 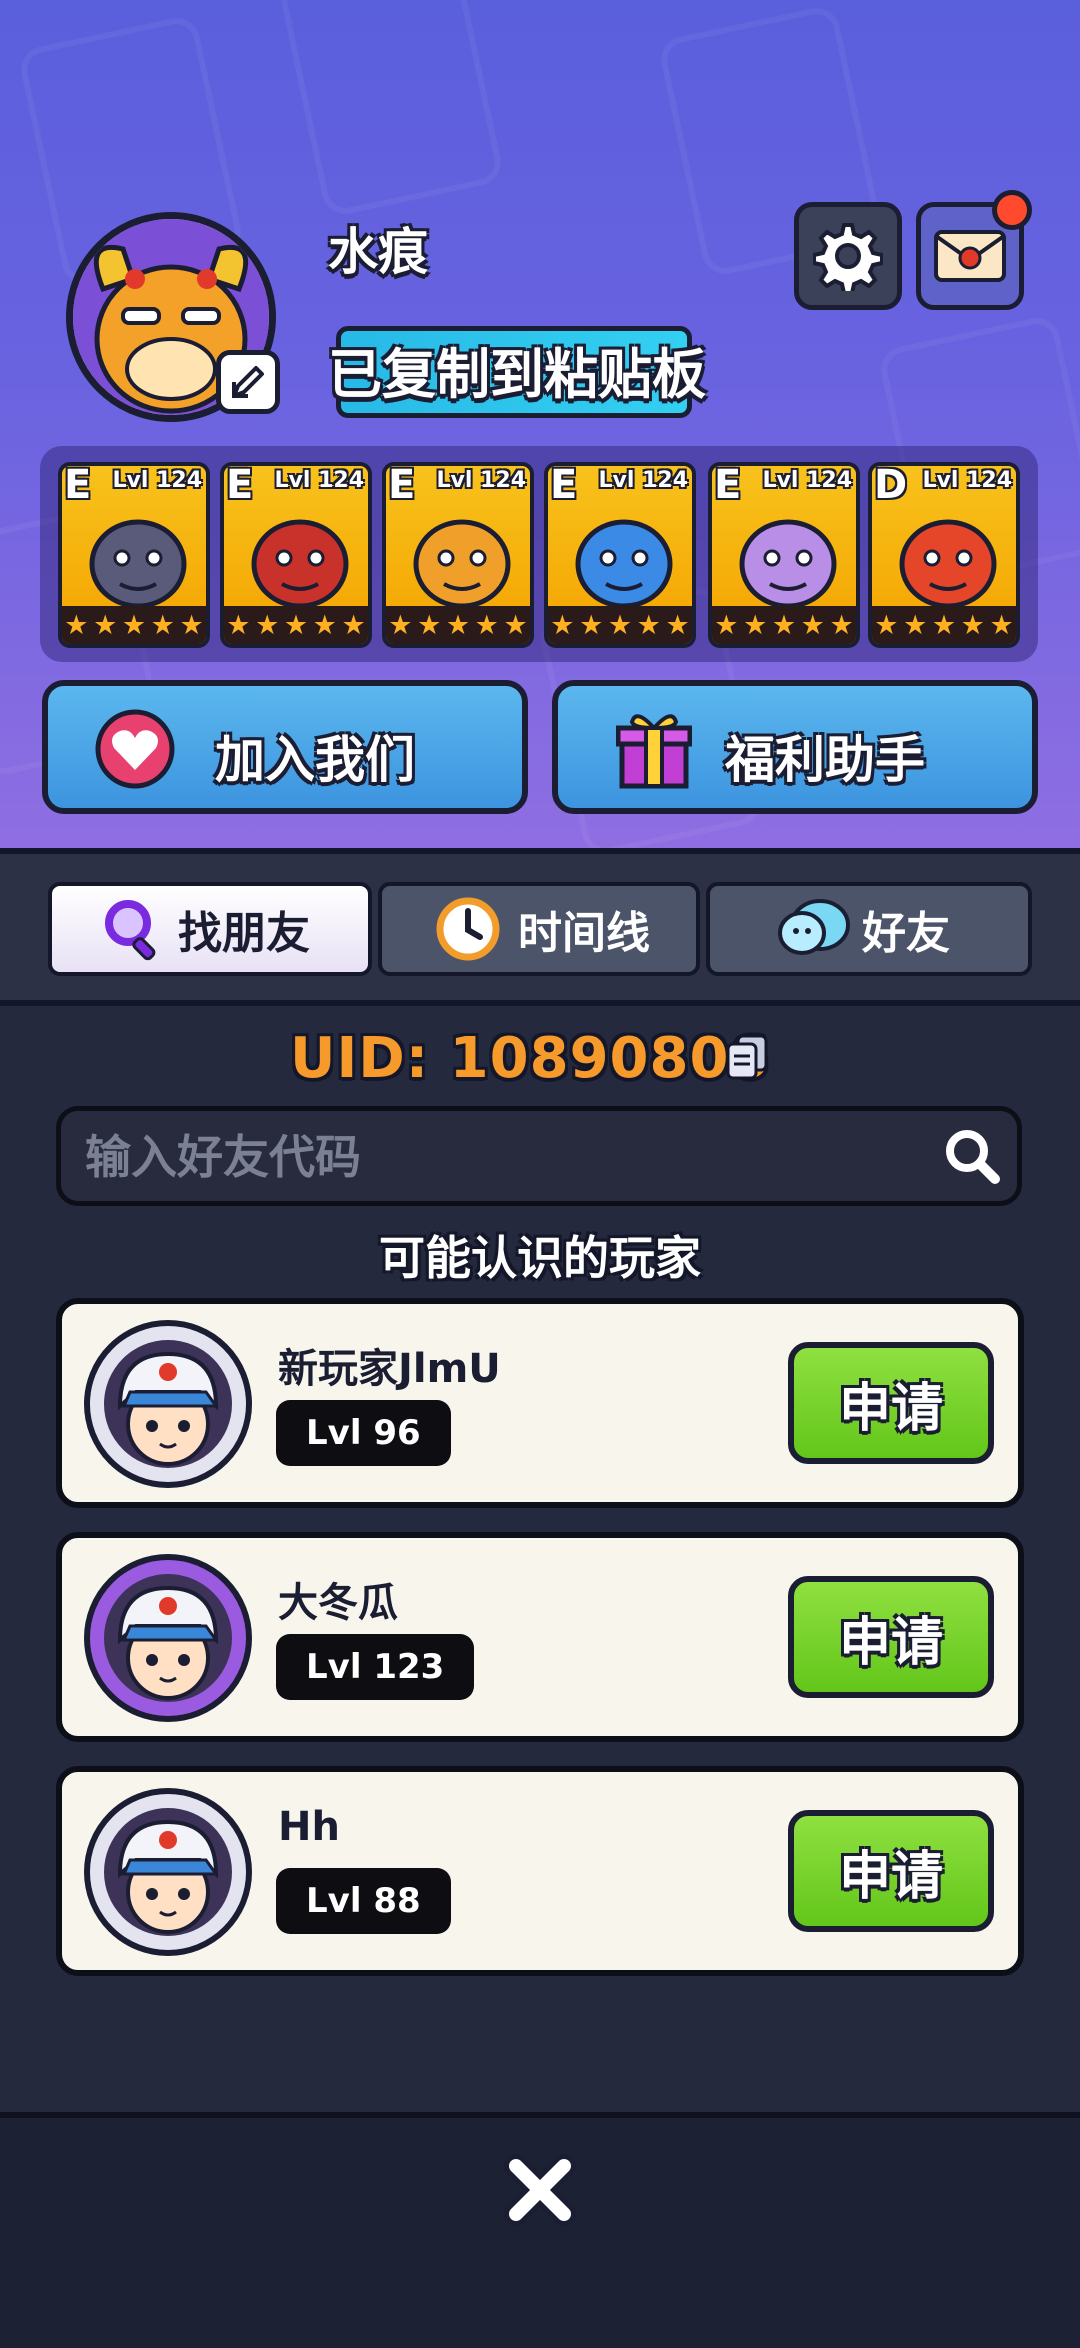 I want to click on suggested-players-title: 可能认识的玩家, so click(x=540, y=1258).